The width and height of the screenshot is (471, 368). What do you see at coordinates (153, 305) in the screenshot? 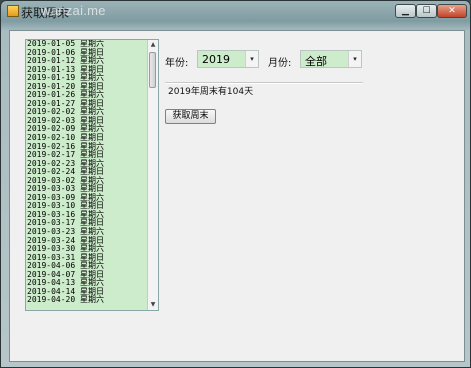
I see `scroll-down-icon: ▼` at bounding box center [153, 305].